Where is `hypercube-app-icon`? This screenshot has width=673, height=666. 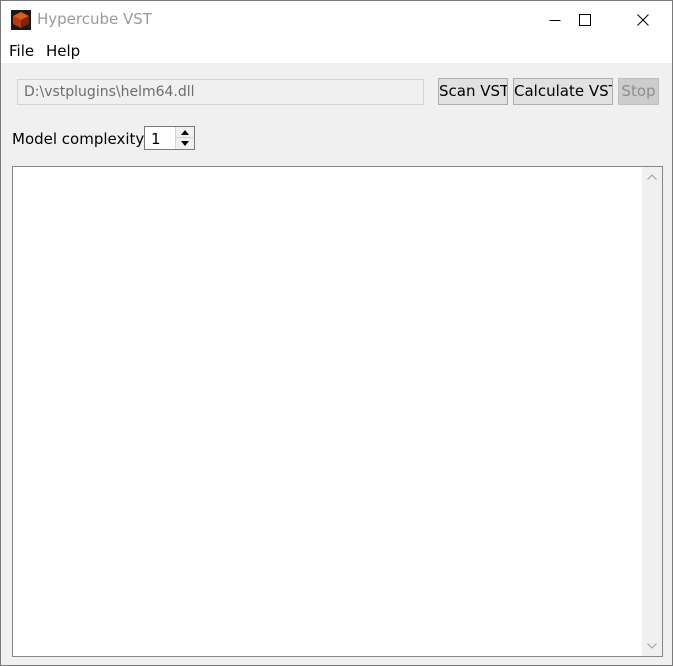
hypercube-app-icon is located at coordinates (21, 20).